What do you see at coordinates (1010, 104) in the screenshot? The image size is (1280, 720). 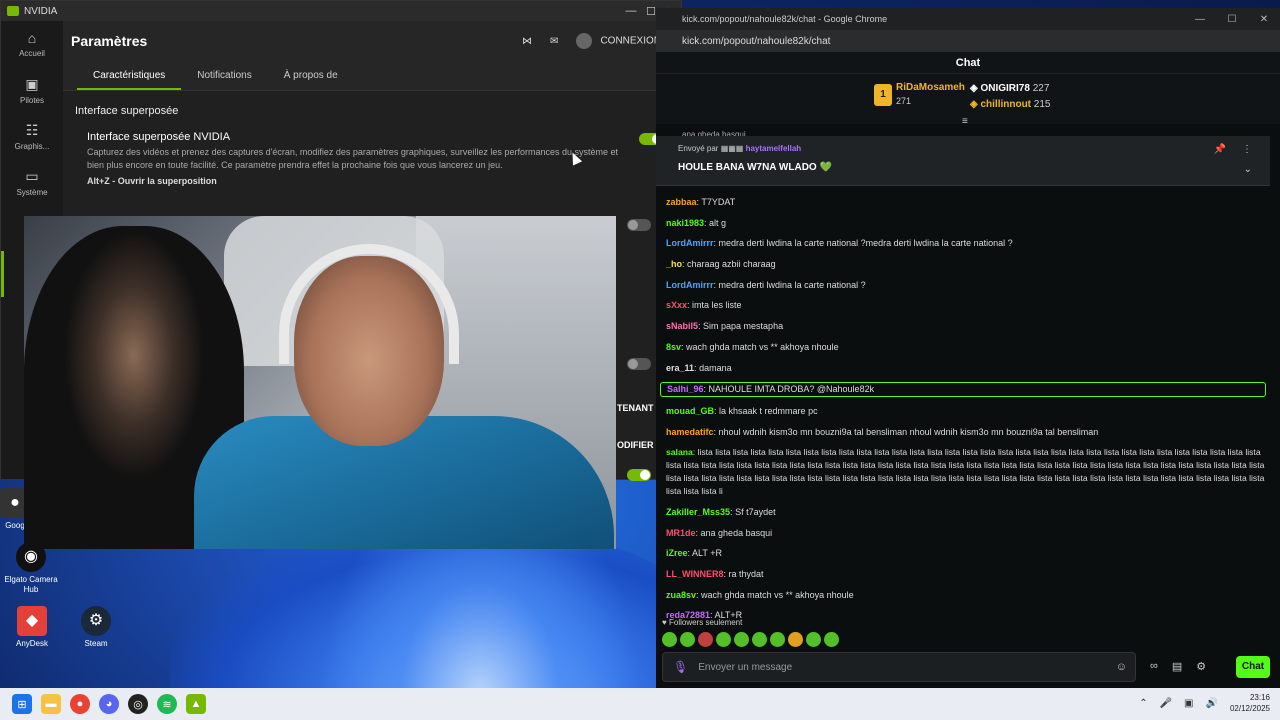 I see `leader-3-name: ◈ chillinnout 215` at bounding box center [1010, 104].